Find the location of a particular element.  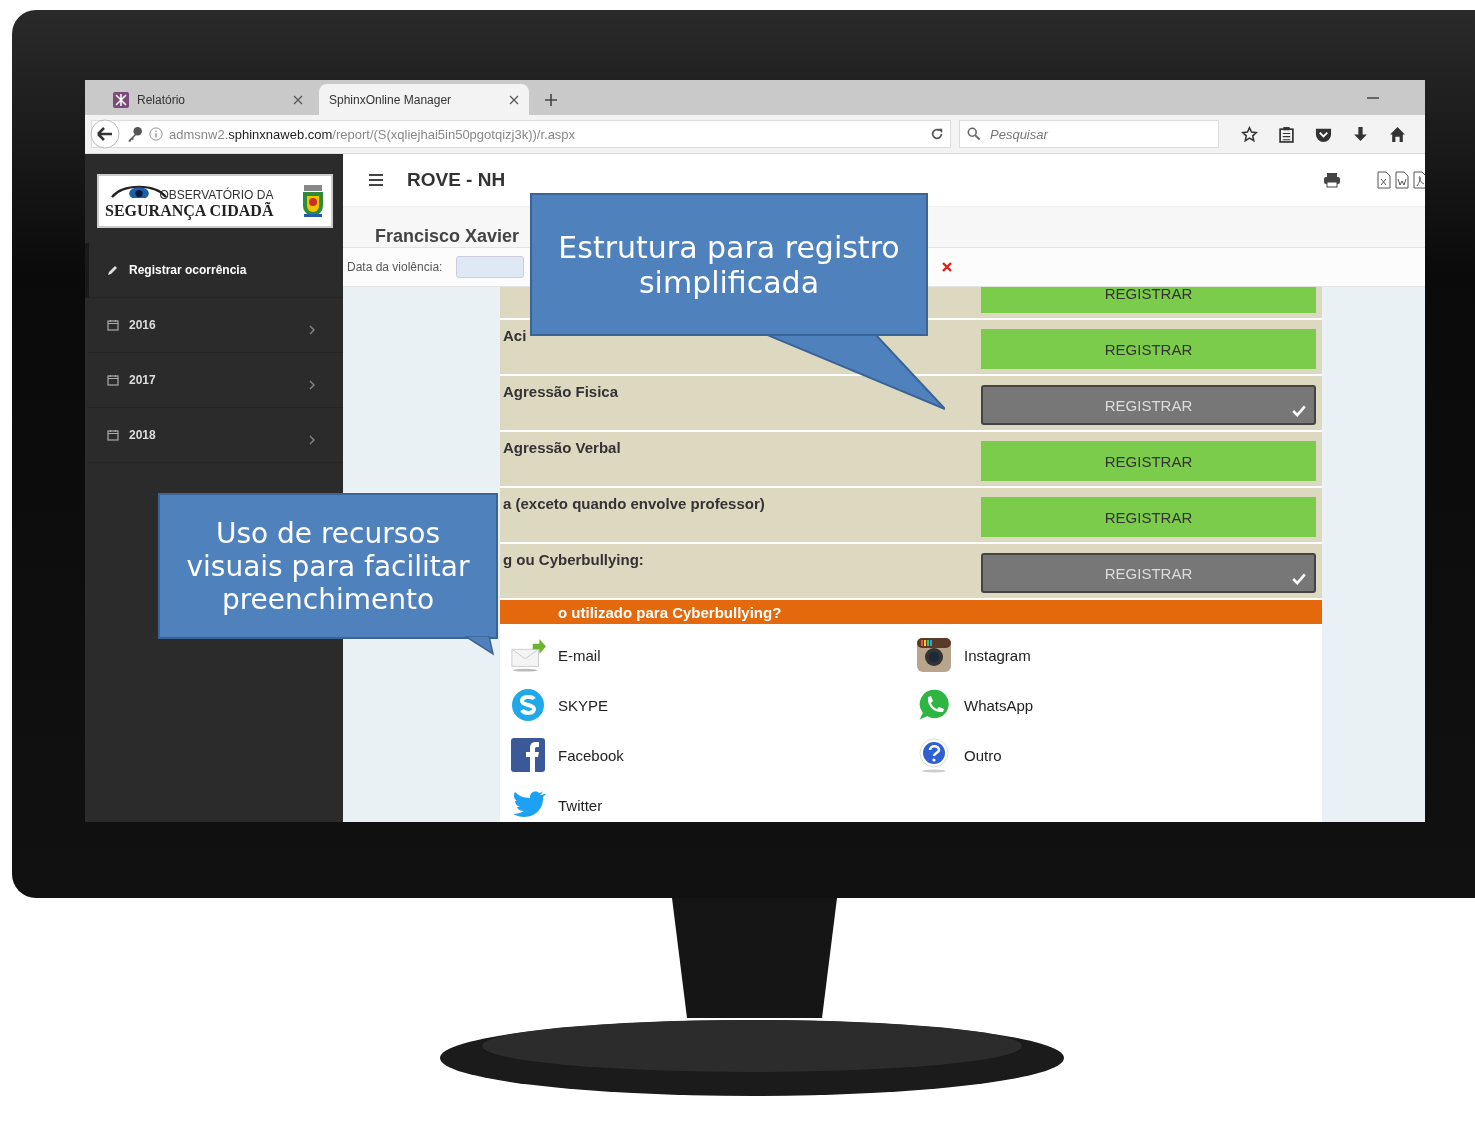

envelope-icon is located at coordinates (528, 655).